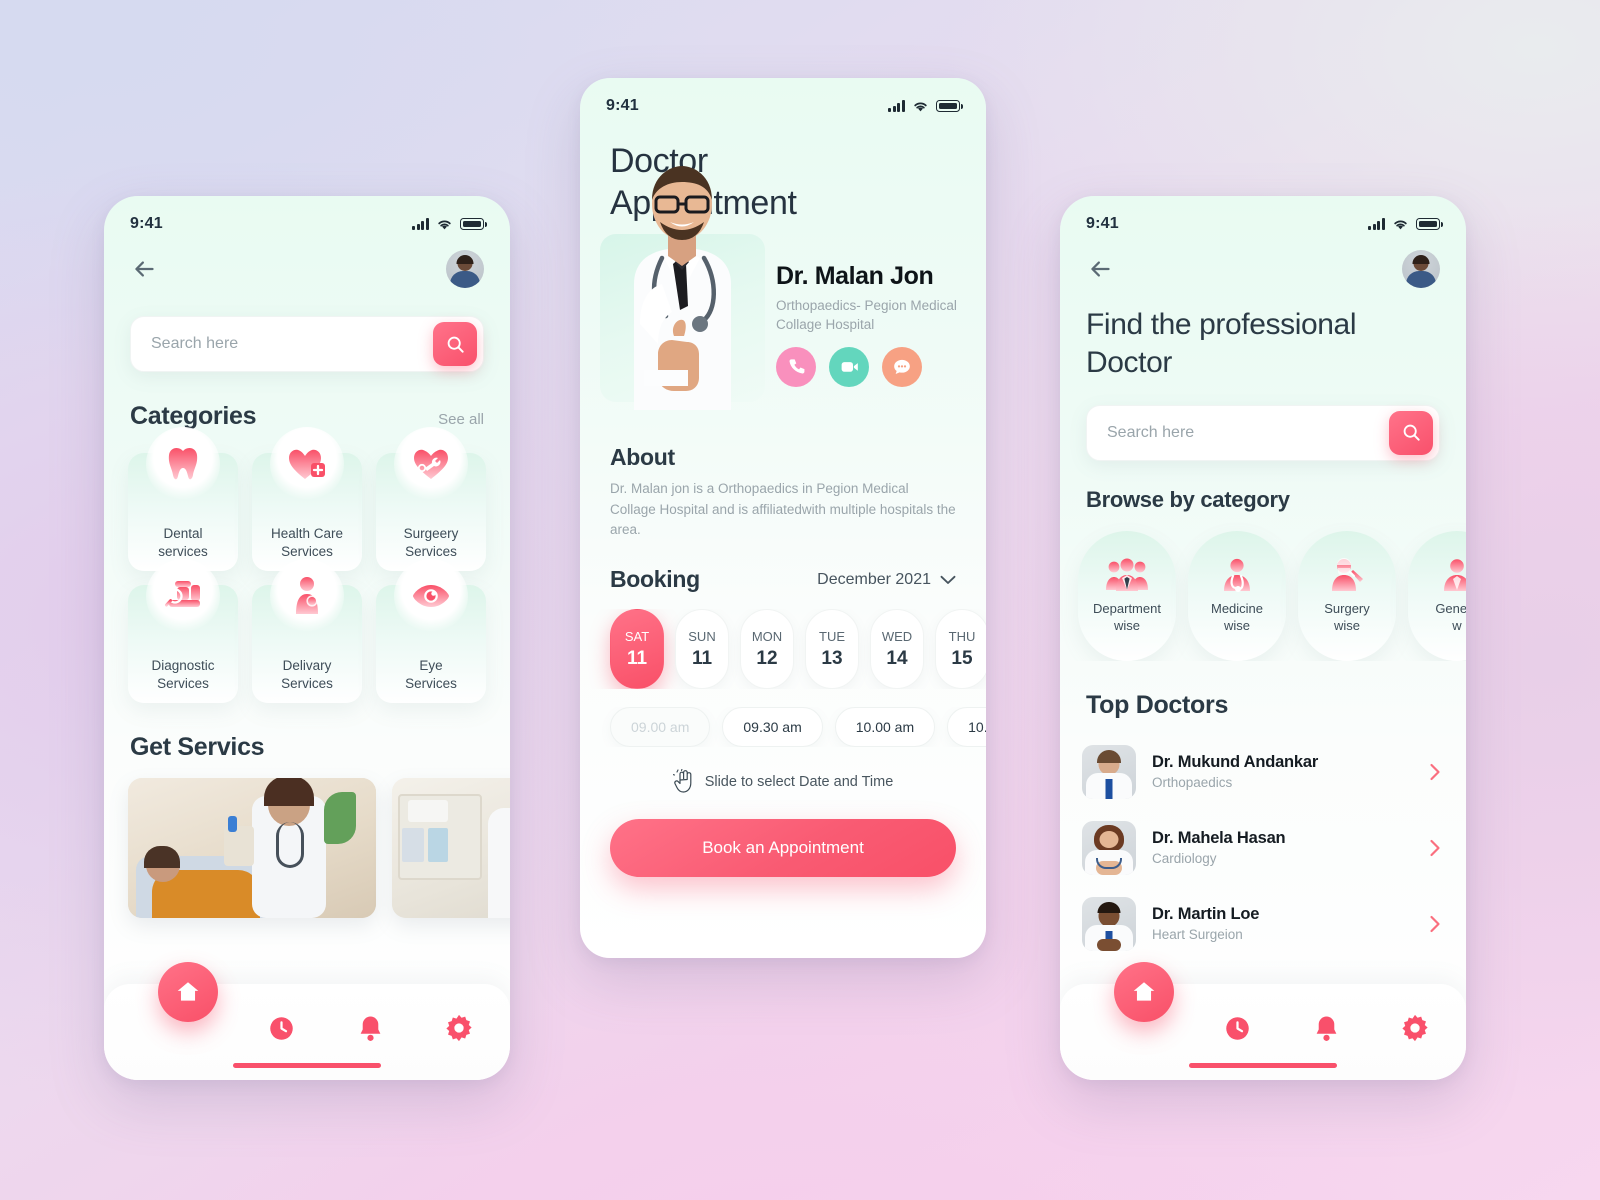  I want to click on browse-tile-surgery: Surgery wise, so click(1347, 595).